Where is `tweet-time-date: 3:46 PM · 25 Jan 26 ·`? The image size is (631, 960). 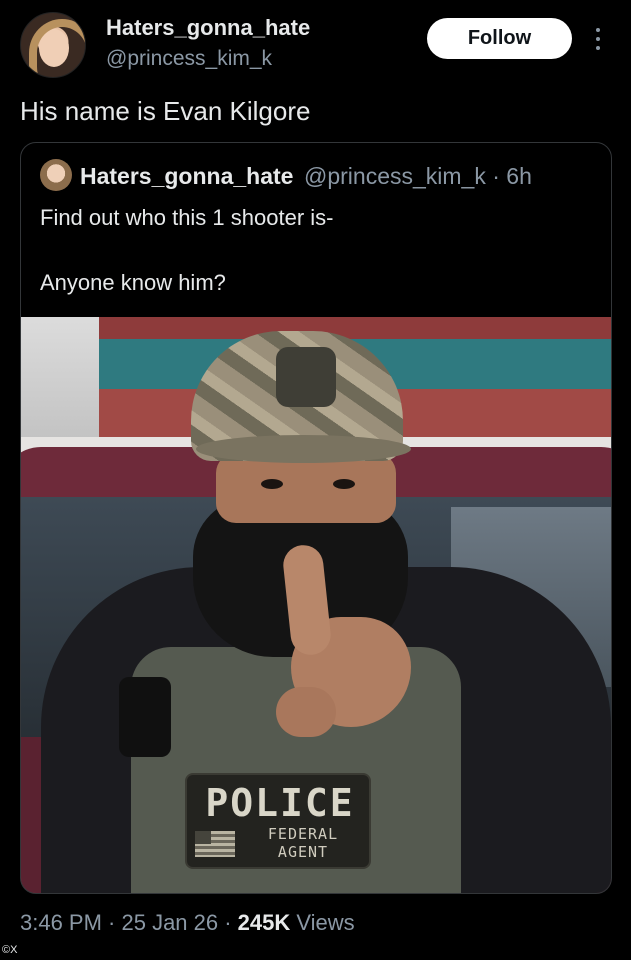
tweet-time-date: 3:46 PM · 25 Jan 26 · is located at coordinates (129, 922).